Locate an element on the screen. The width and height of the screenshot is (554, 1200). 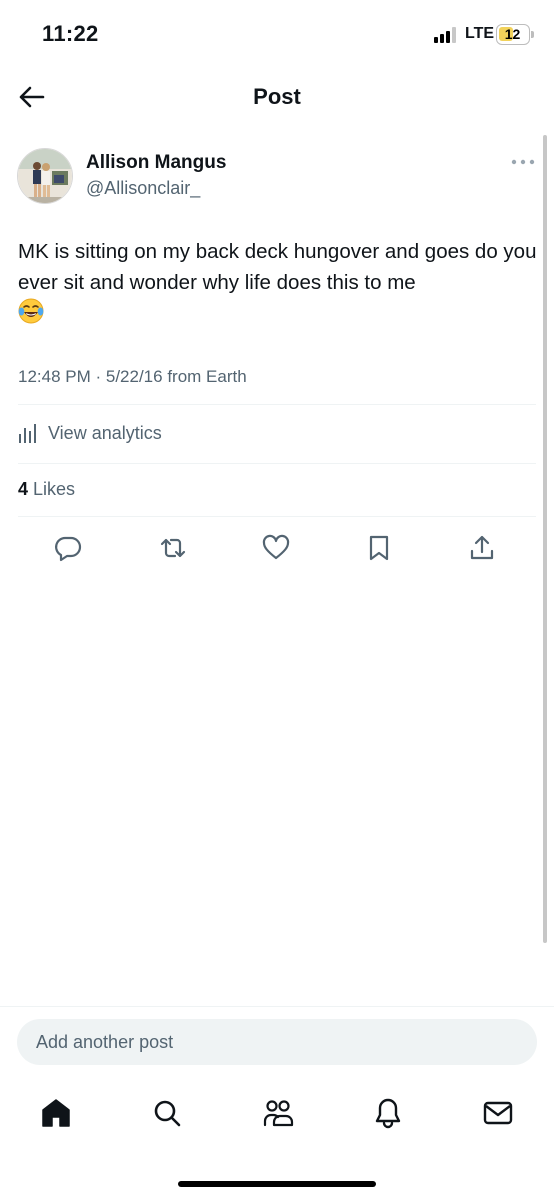
bookmark-button is located at coordinates (379, 548).